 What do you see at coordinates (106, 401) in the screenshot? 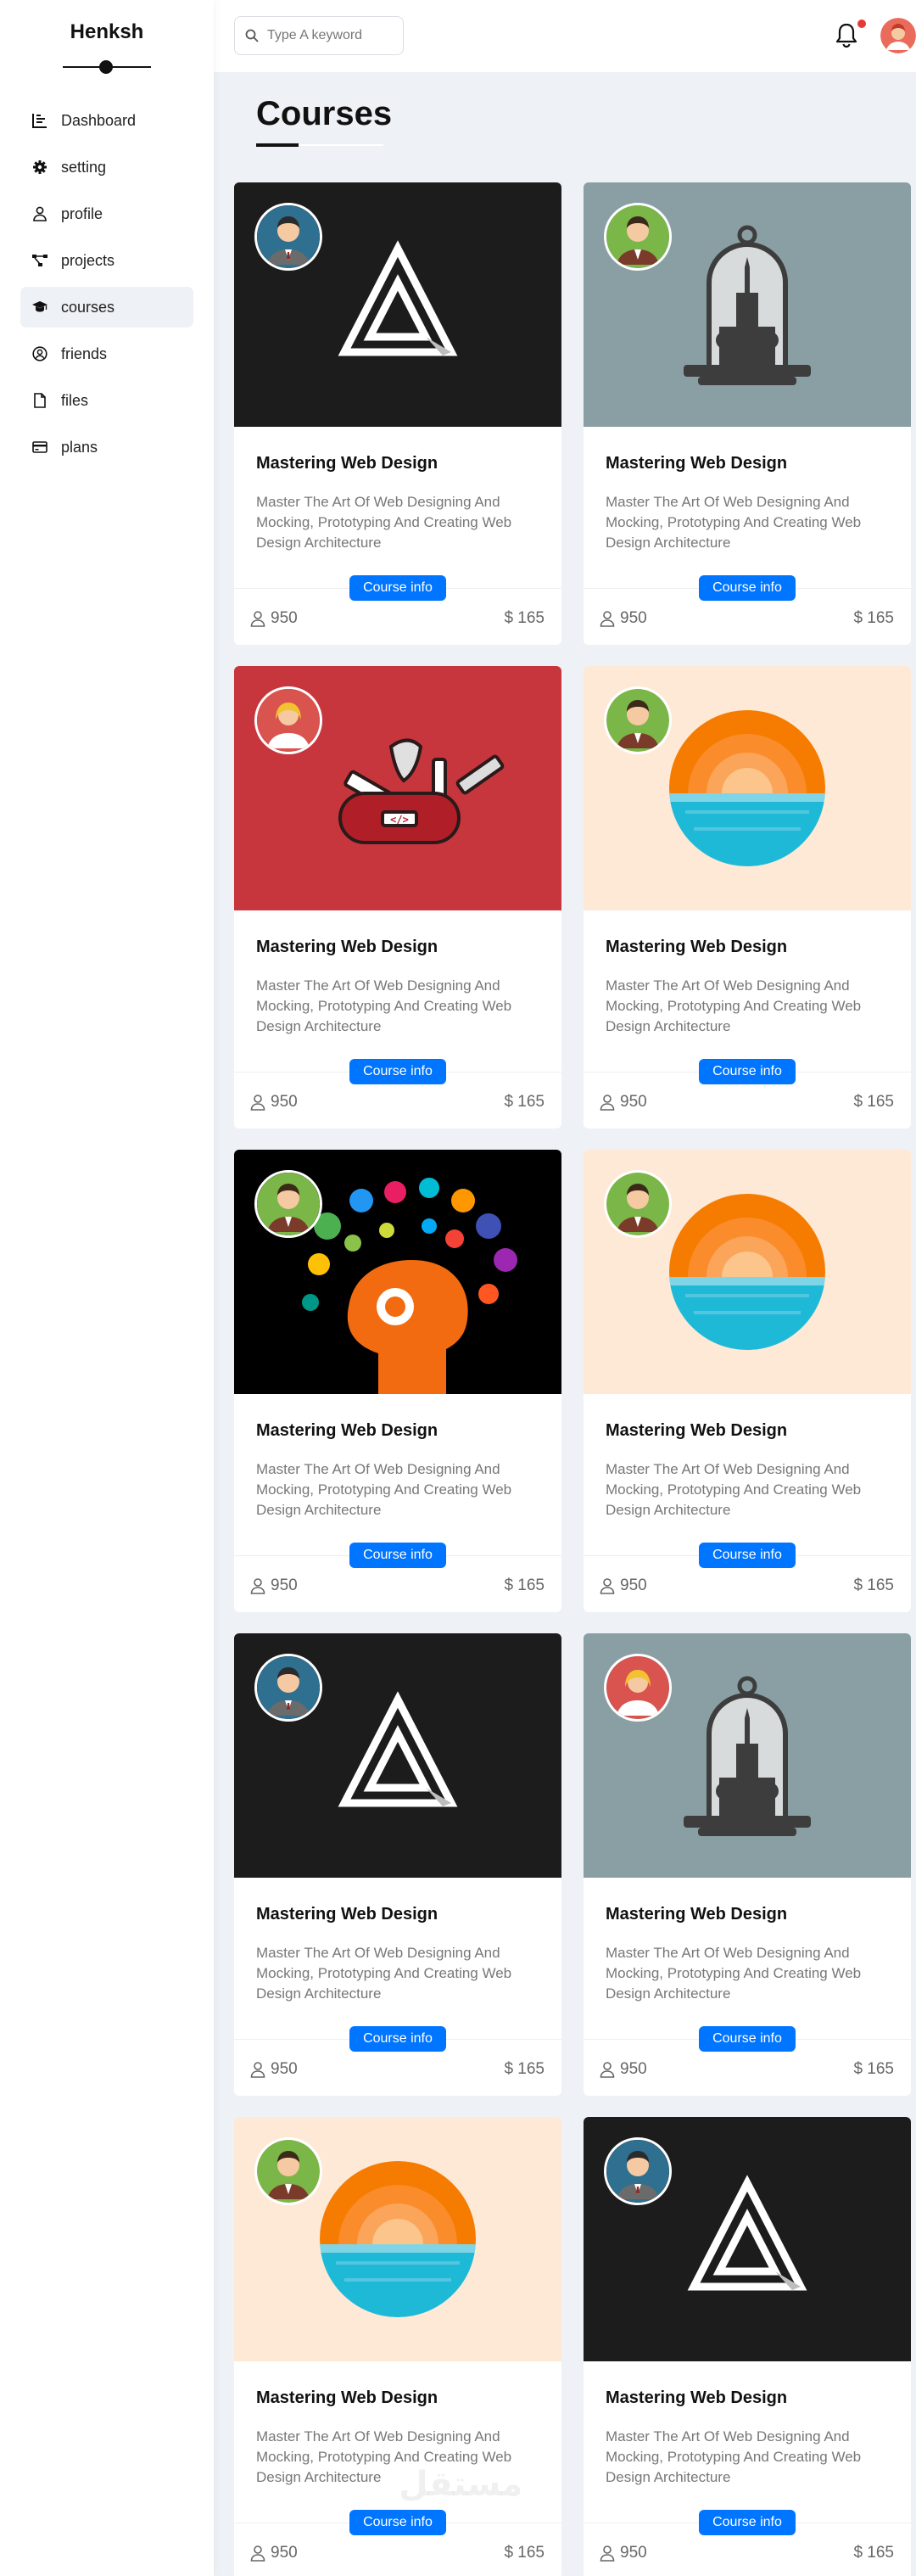
I see `sidebar-item-files: files` at bounding box center [106, 401].